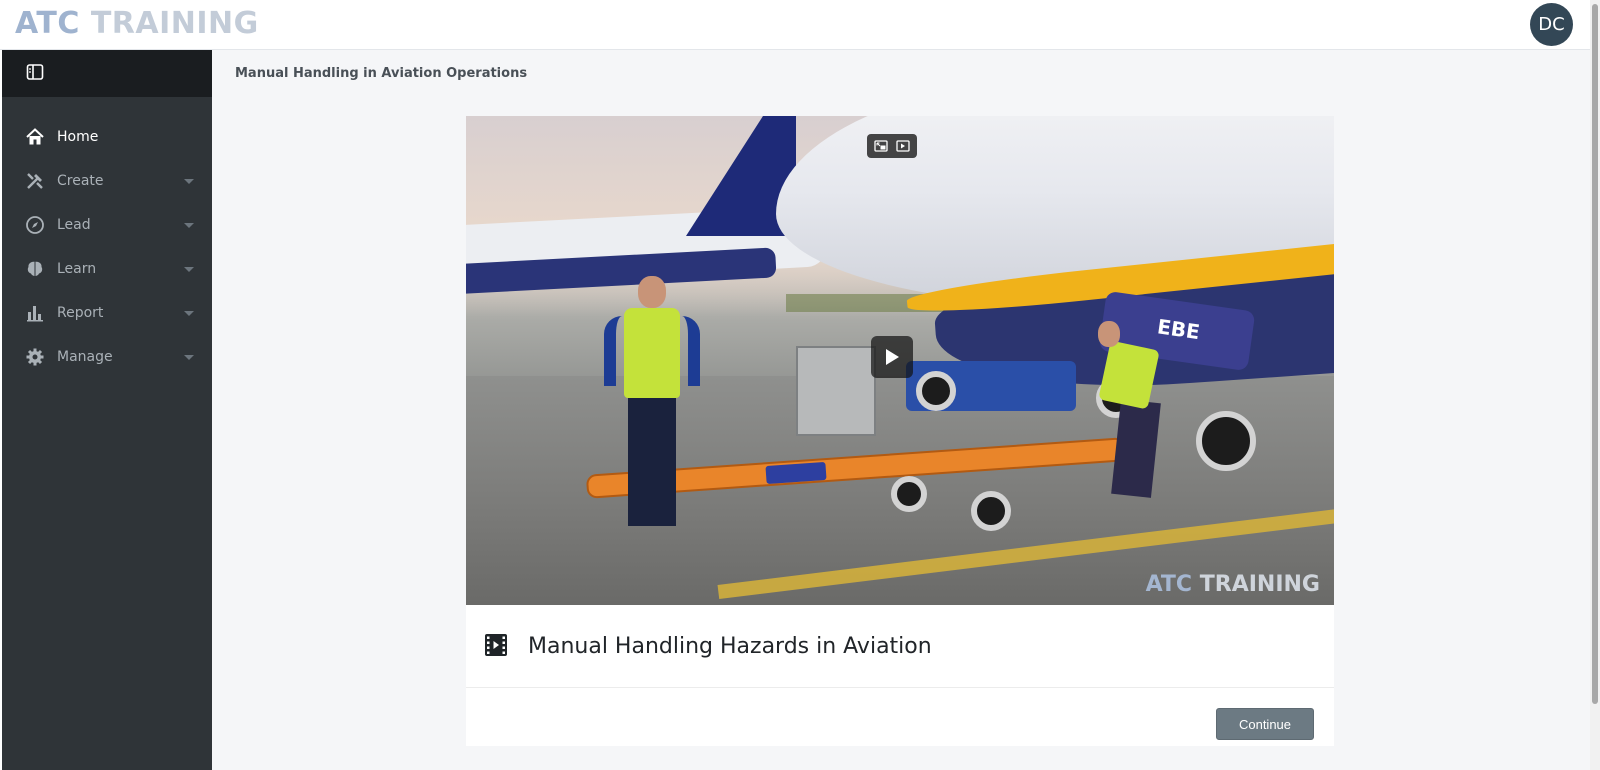 The image size is (1600, 770). I want to click on video-play-settings-icon, so click(903, 146).